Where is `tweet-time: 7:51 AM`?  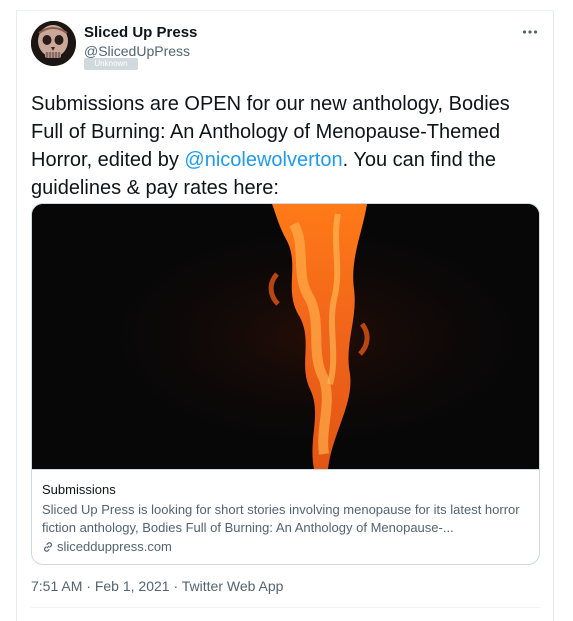 tweet-time: 7:51 AM is located at coordinates (56, 586).